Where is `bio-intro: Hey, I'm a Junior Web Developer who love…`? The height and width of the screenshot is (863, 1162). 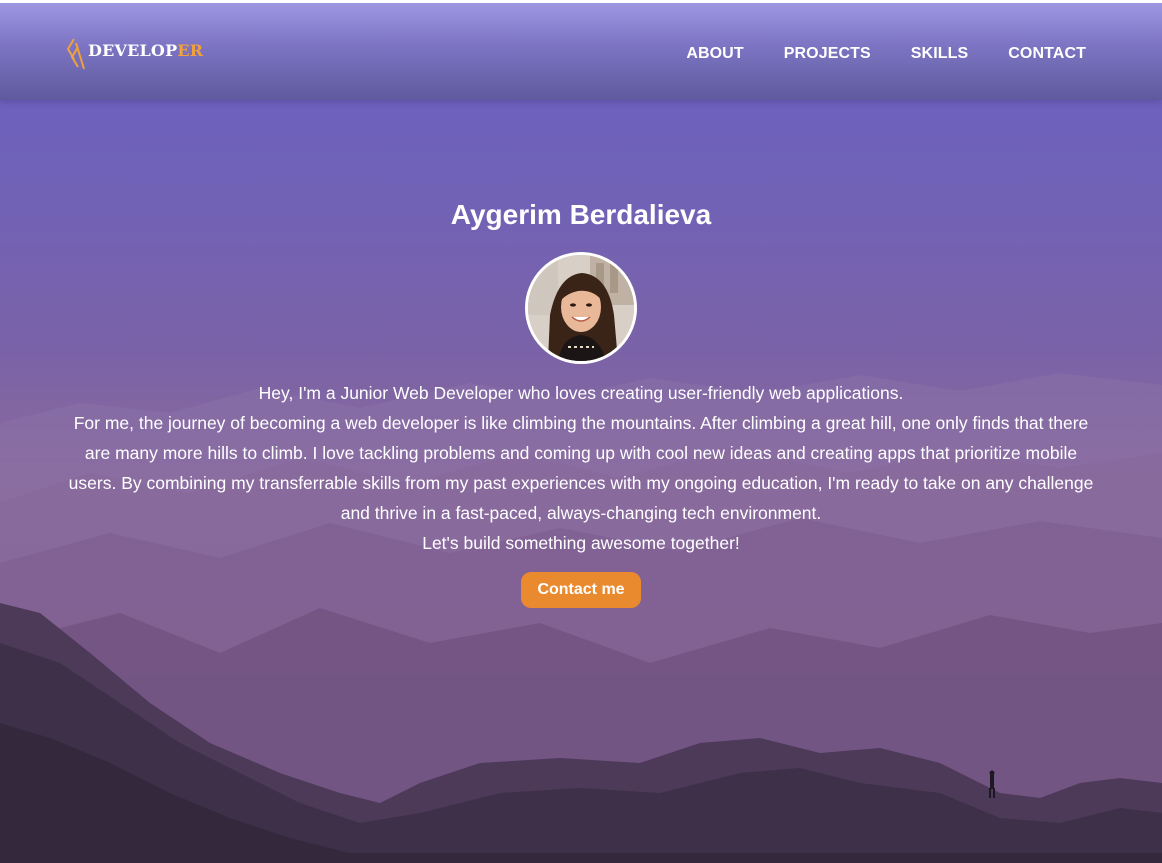
bio-intro: Hey, I'm a Junior Web Developer who love… is located at coordinates (581, 393).